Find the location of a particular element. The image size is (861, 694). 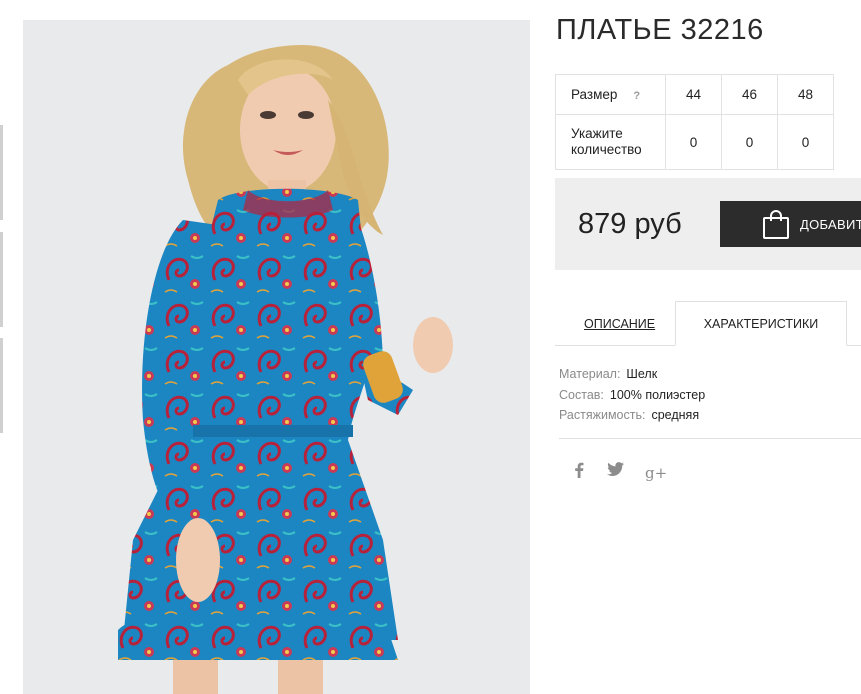

add-to-cart-label: ДОБАВИТЬ В КОРЗИНУ is located at coordinates (830, 224).